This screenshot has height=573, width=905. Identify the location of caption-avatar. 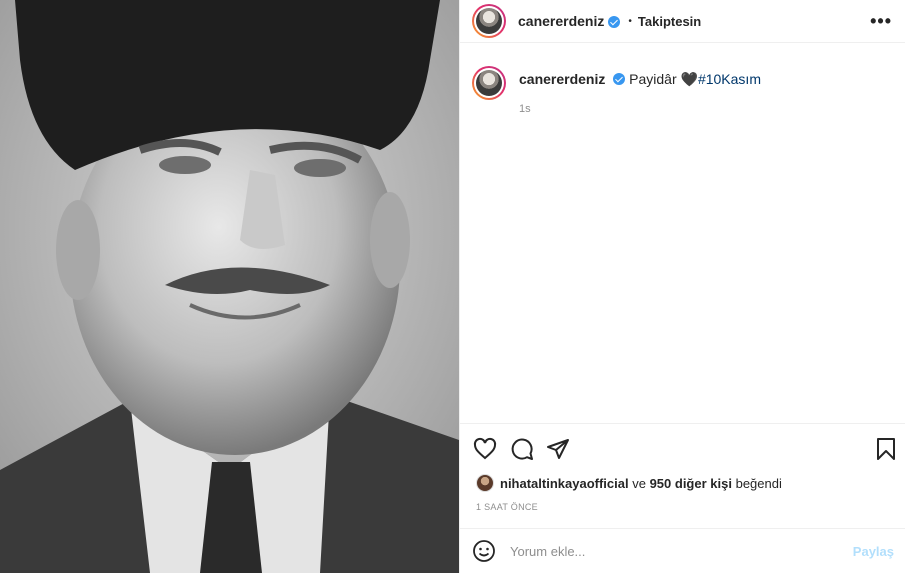
(489, 83).